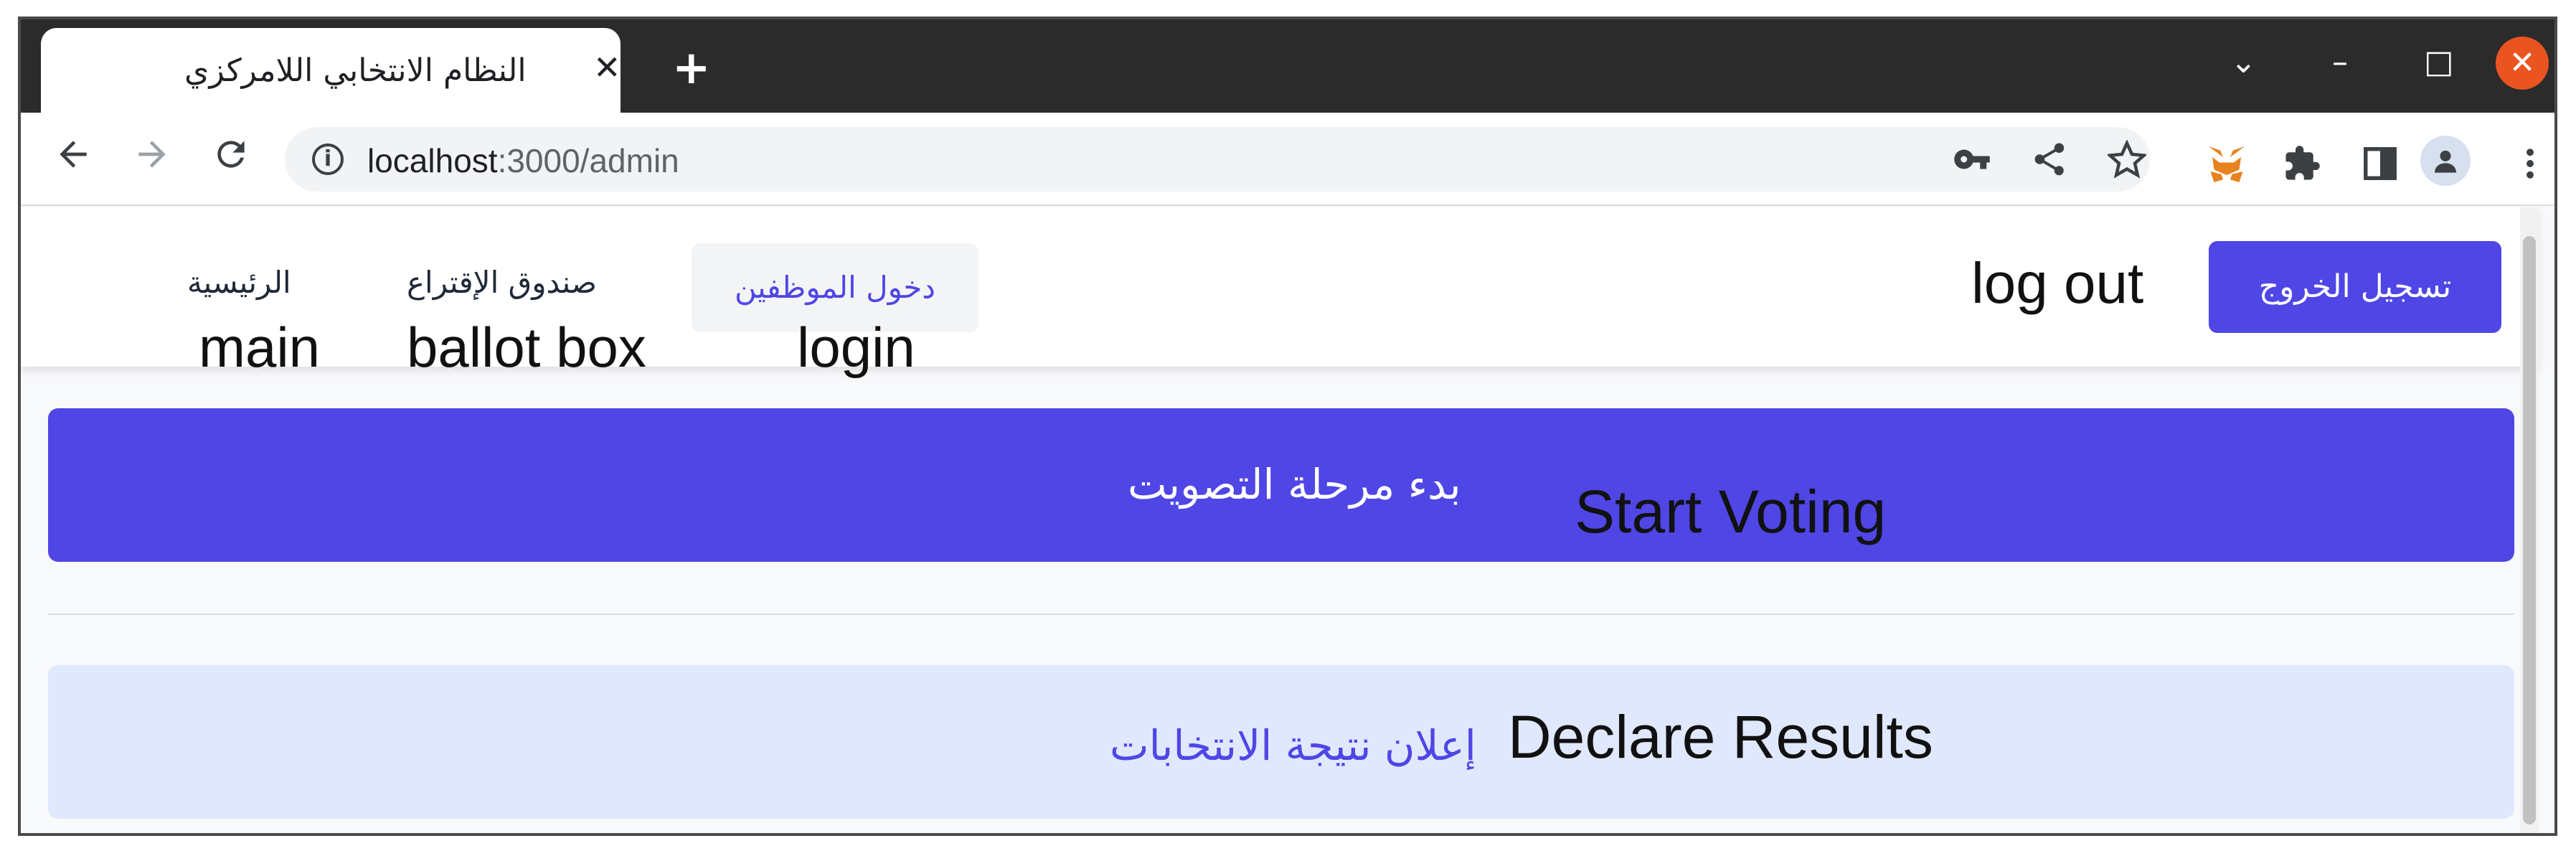 The height and width of the screenshot is (851, 2576). I want to click on forward-arrow-icon, so click(152, 158).